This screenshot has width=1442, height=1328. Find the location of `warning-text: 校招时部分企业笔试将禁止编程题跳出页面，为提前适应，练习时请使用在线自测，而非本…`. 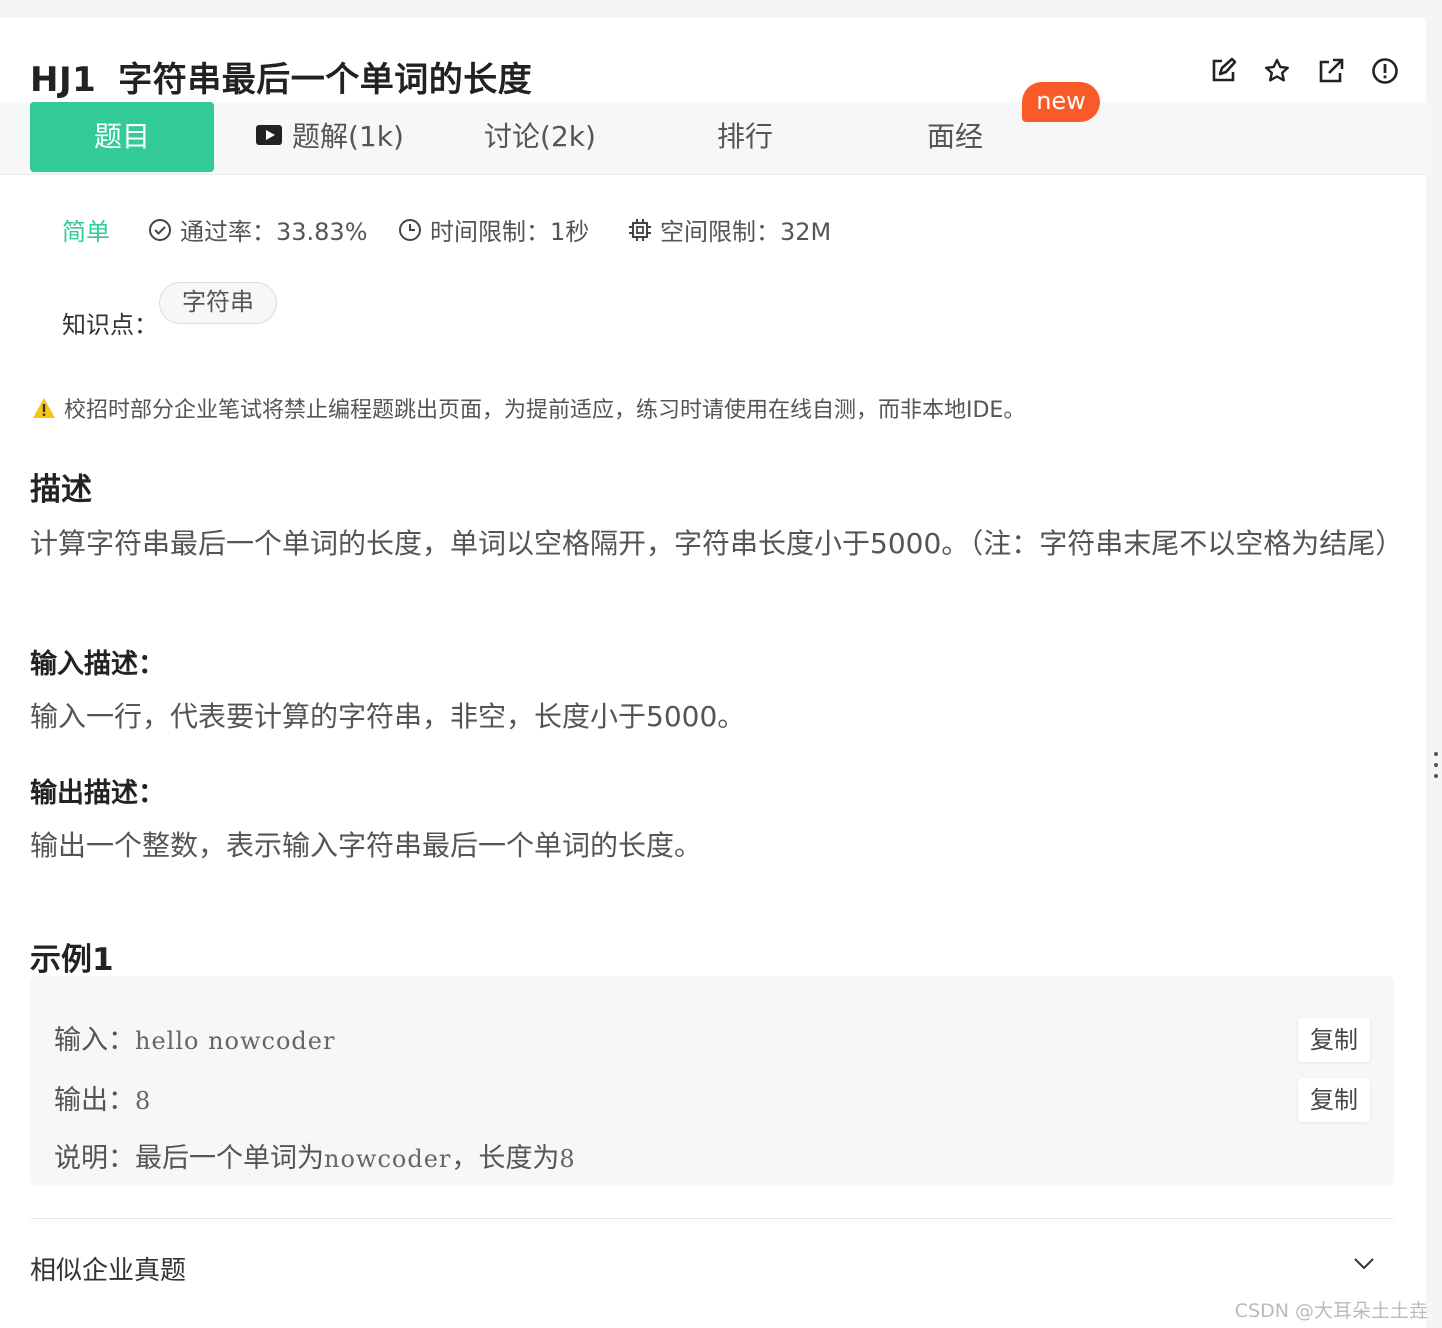

warning-text: 校招时部分企业笔试将禁止编程题跳出页面，为提前适应，练习时请使用在线自测，而非本… is located at coordinates (545, 410).